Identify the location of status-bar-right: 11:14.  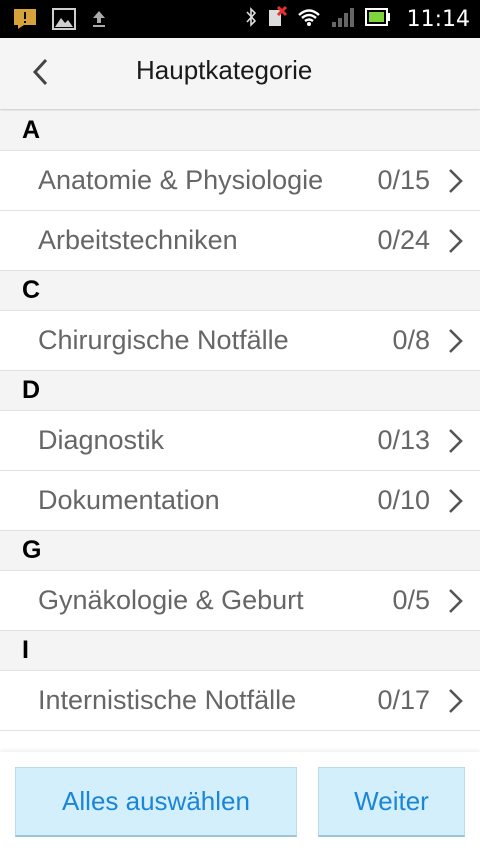
(357, 19).